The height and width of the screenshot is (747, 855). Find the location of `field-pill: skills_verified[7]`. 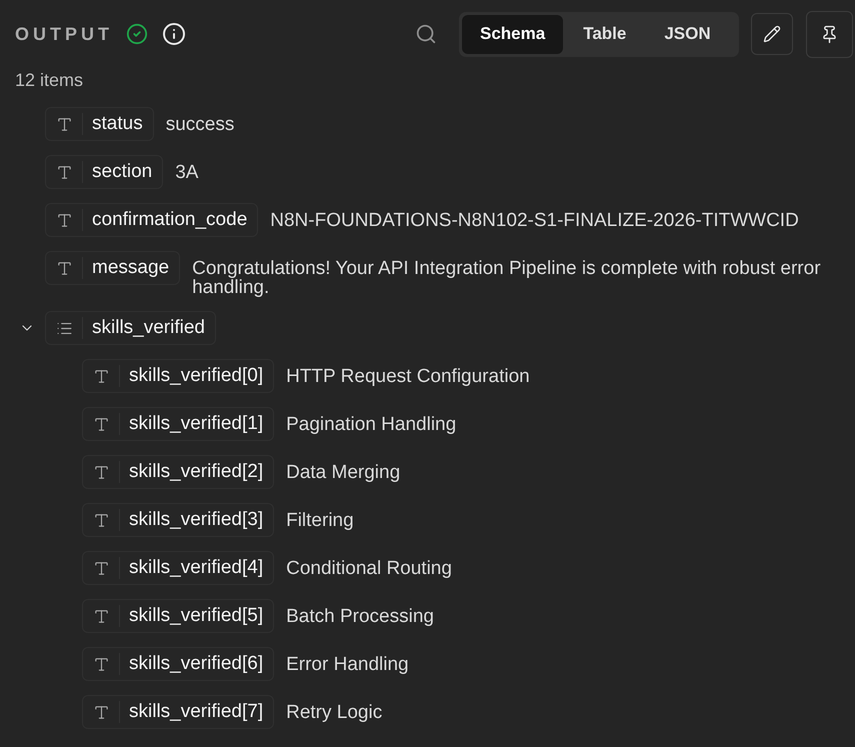

field-pill: skills_verified[7] is located at coordinates (178, 712).